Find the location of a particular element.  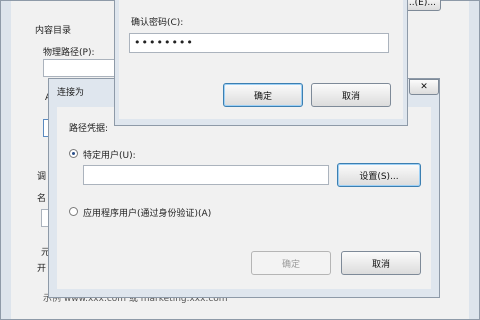

confirm-password-label: 确认密码(C): is located at coordinates (157, 23).